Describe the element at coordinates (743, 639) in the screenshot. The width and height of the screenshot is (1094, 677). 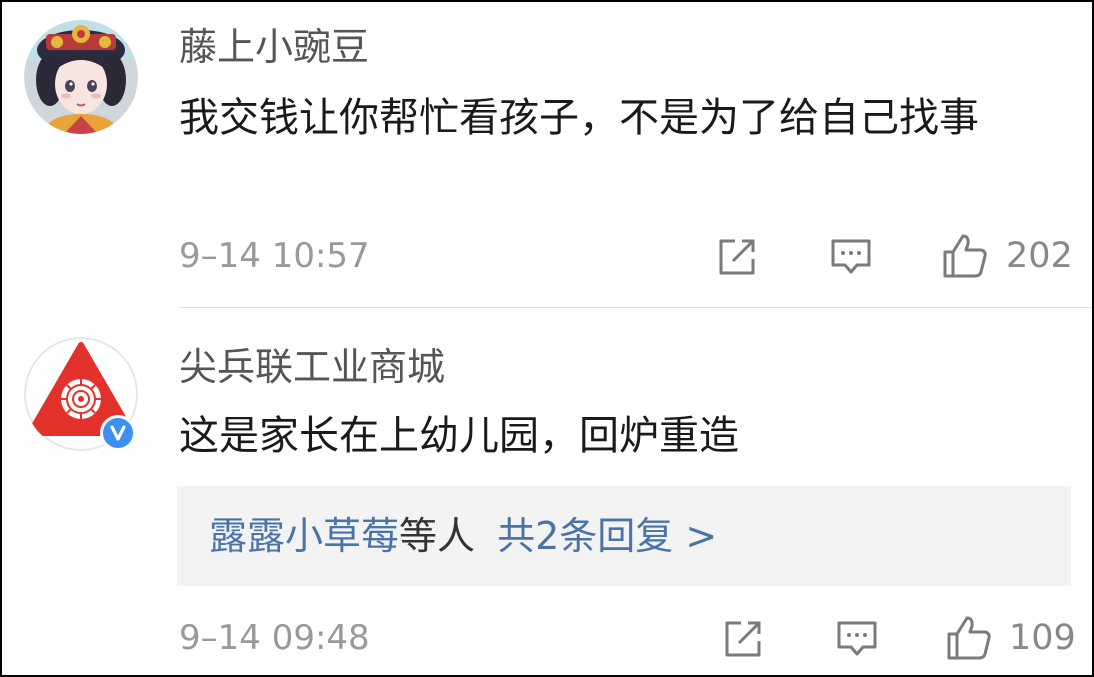
I see `share-icon` at that location.